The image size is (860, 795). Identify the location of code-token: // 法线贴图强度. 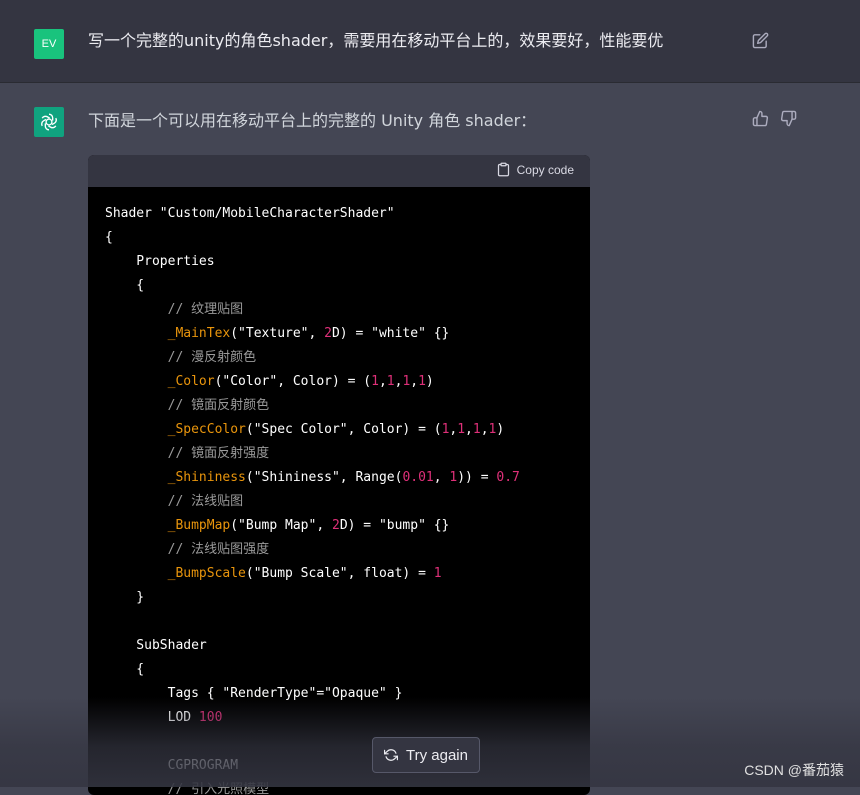
(187, 549).